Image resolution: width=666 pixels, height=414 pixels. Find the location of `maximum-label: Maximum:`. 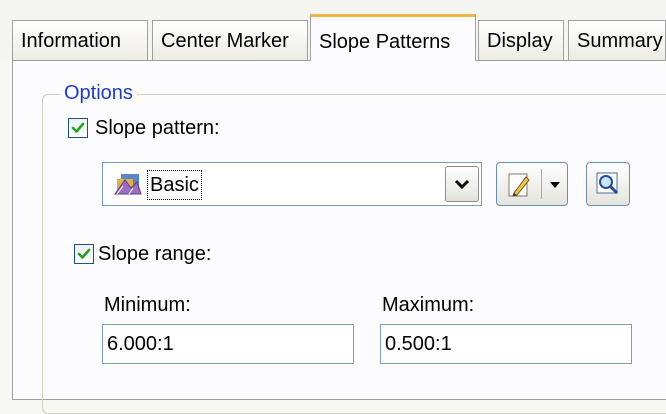

maximum-label: Maximum: is located at coordinates (428, 305).